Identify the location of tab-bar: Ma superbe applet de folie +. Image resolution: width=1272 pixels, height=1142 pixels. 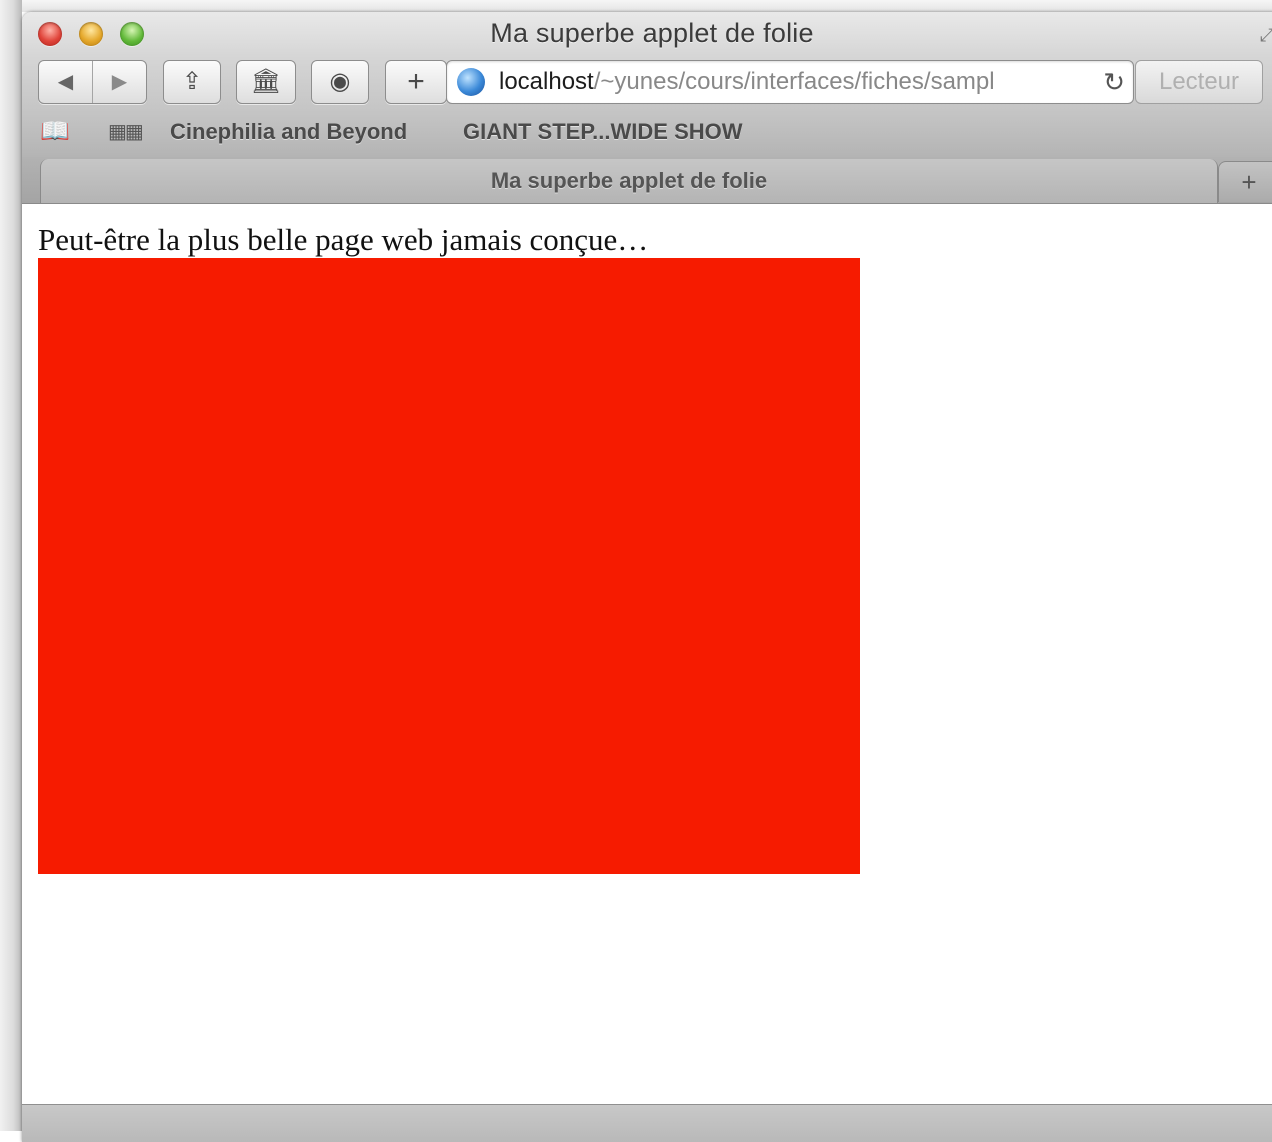
(647, 180).